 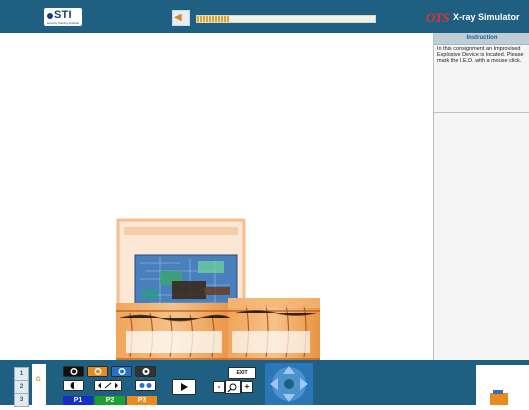 What do you see at coordinates (499, 397) in the screenshot?
I see `bag-thumbnail-image` at bounding box center [499, 397].